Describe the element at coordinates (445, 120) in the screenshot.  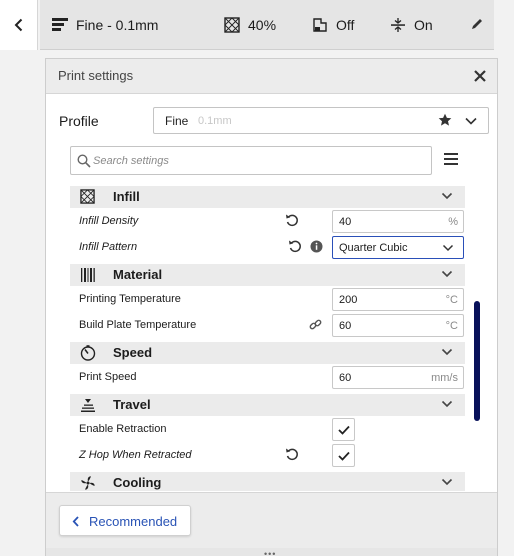
I see `star-icon` at that location.